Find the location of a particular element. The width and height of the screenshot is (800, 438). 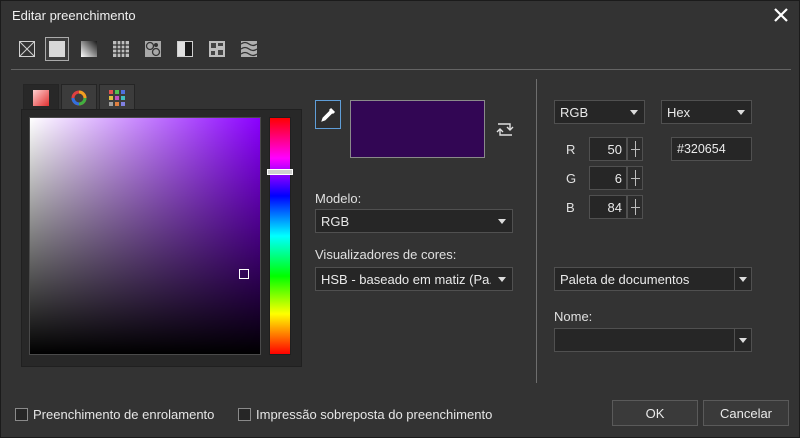

texture-fill-icon is located at coordinates (217, 49).